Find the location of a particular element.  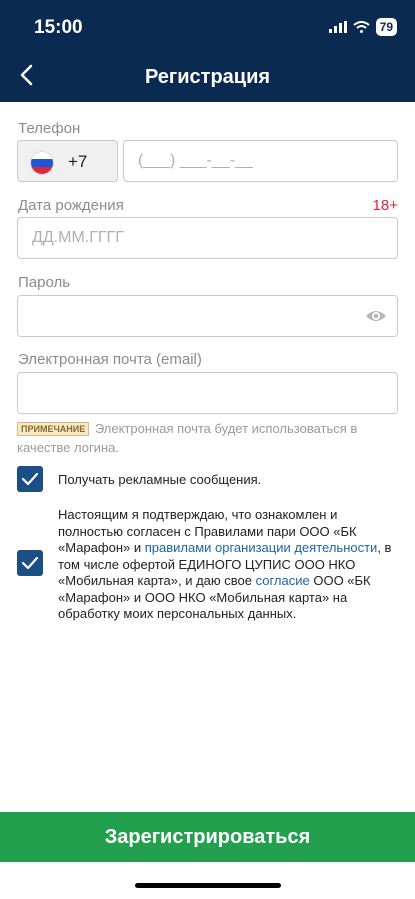

birthdate-label: Дата рождения is located at coordinates (71, 205).